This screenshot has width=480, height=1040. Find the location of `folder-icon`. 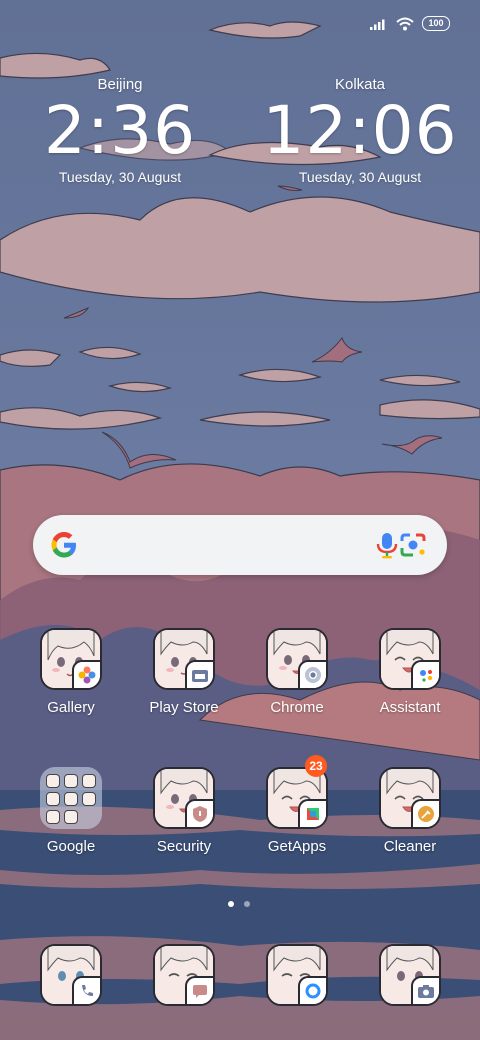

folder-icon is located at coordinates (71, 798).